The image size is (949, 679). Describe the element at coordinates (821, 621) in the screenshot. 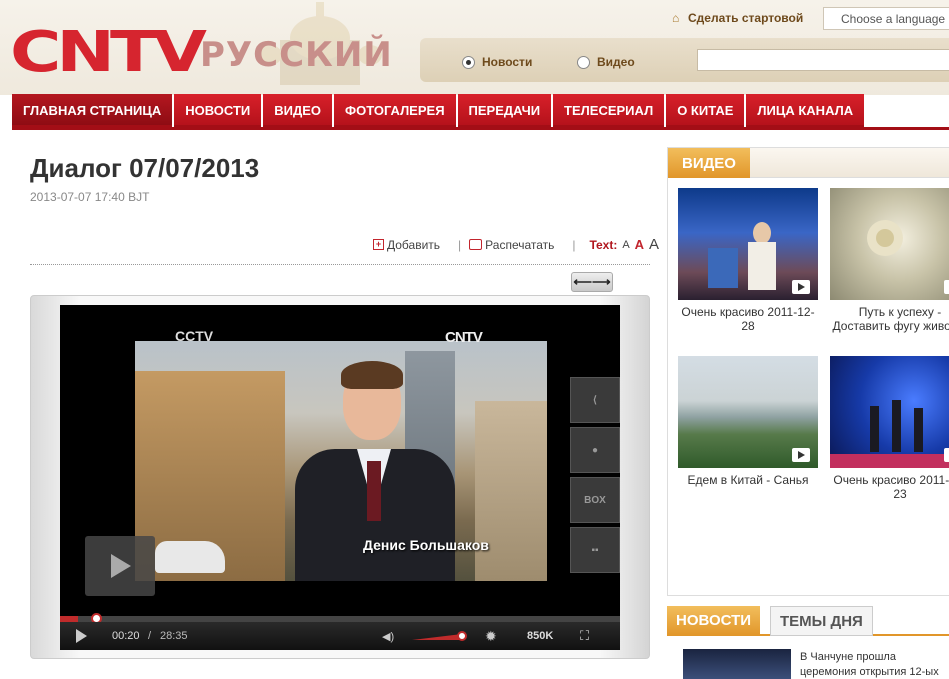

I see `tab-topics: ТЕМЫ ДНЯ` at that location.